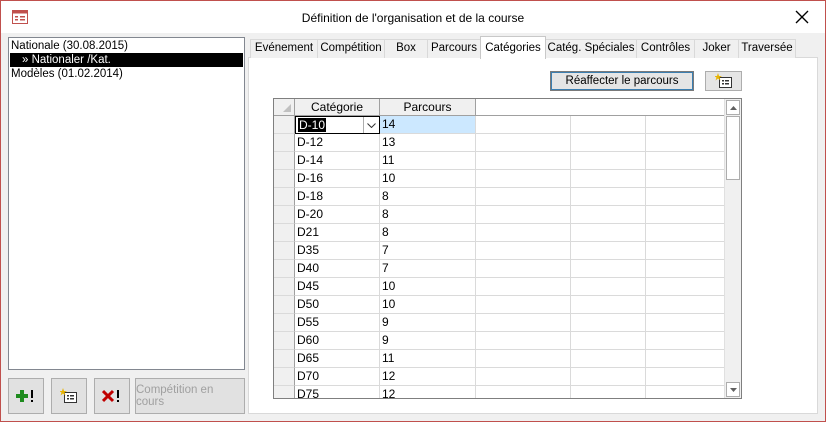 The image size is (826, 422). I want to click on table-row: D45 10, so click(500, 287).